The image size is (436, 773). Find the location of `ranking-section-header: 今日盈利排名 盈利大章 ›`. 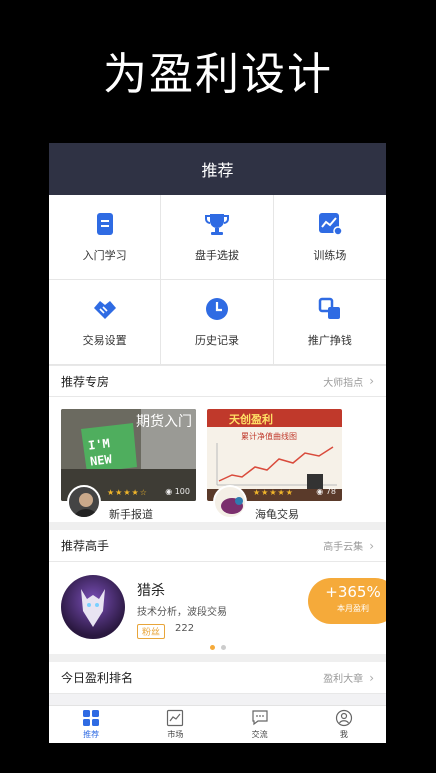

ranking-section-header: 今日盈利排名 盈利大章 › is located at coordinates (217, 678).